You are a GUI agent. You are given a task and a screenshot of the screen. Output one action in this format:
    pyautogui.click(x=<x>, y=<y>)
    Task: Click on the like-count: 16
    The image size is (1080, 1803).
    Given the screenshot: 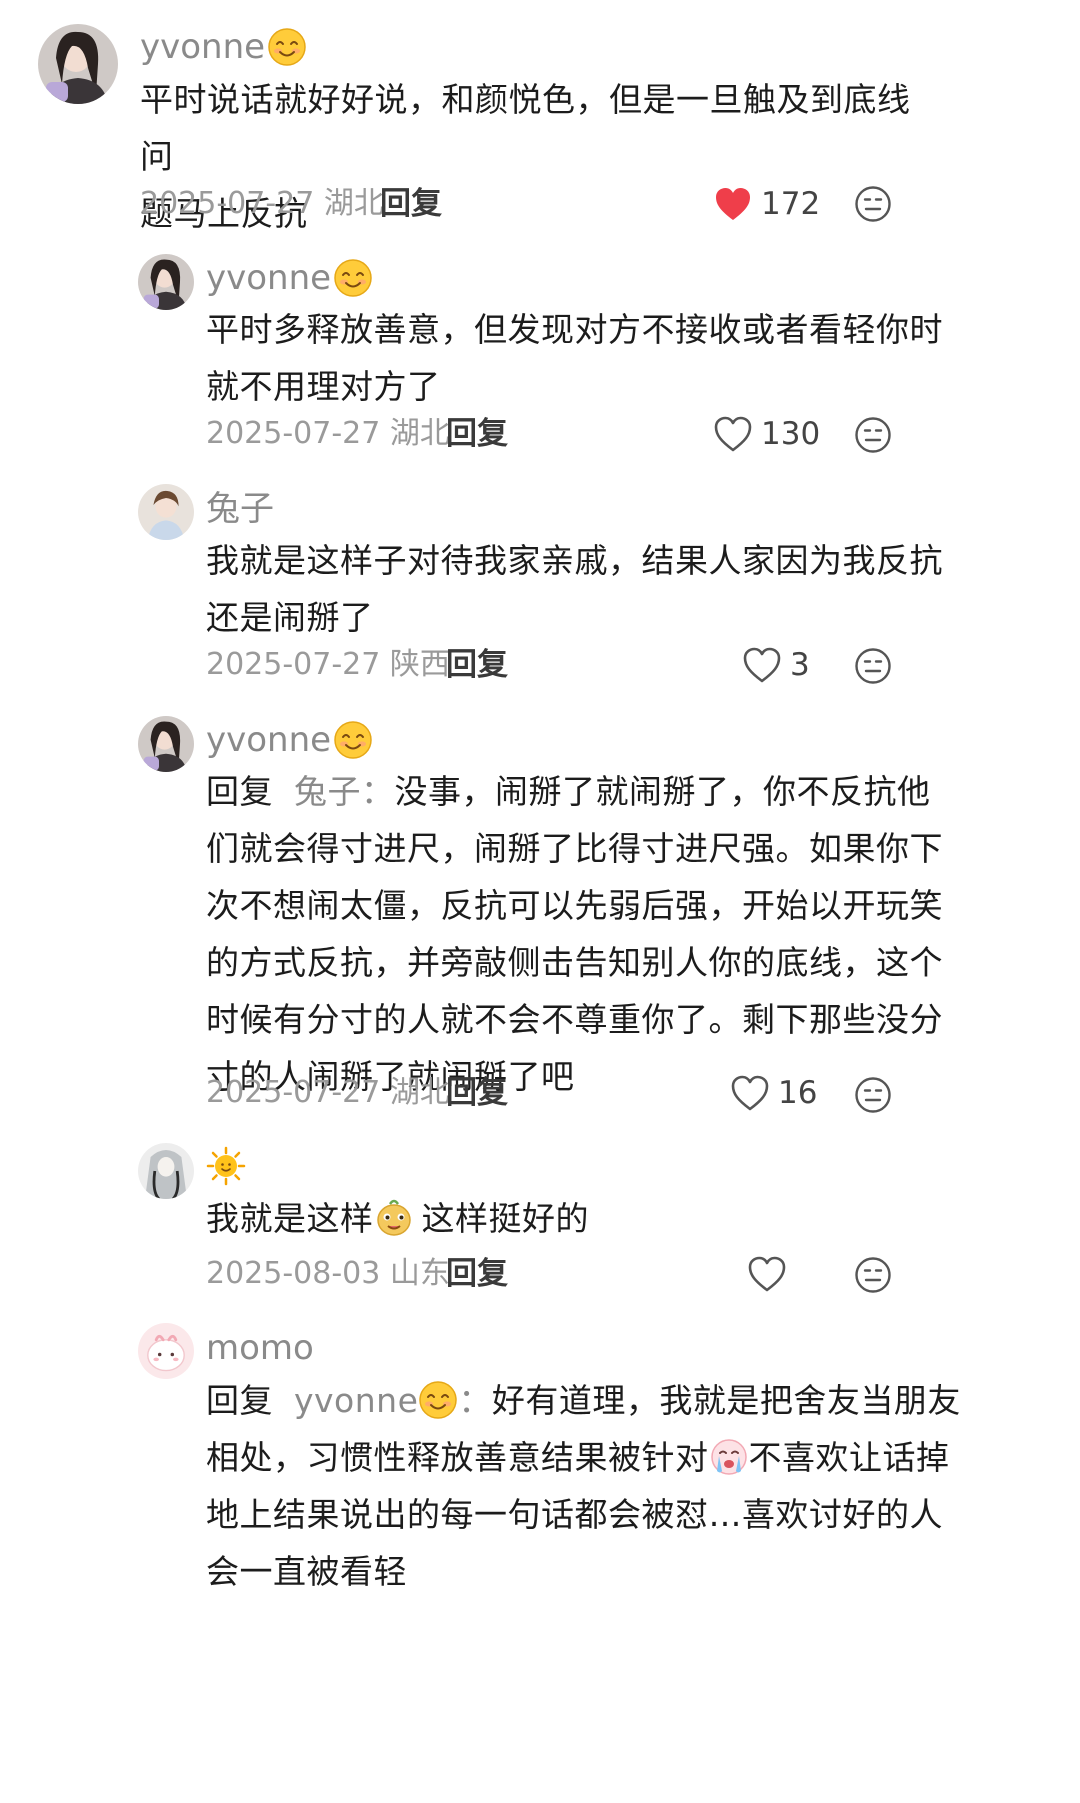 What is the action you would take?
    pyautogui.click(x=798, y=1093)
    